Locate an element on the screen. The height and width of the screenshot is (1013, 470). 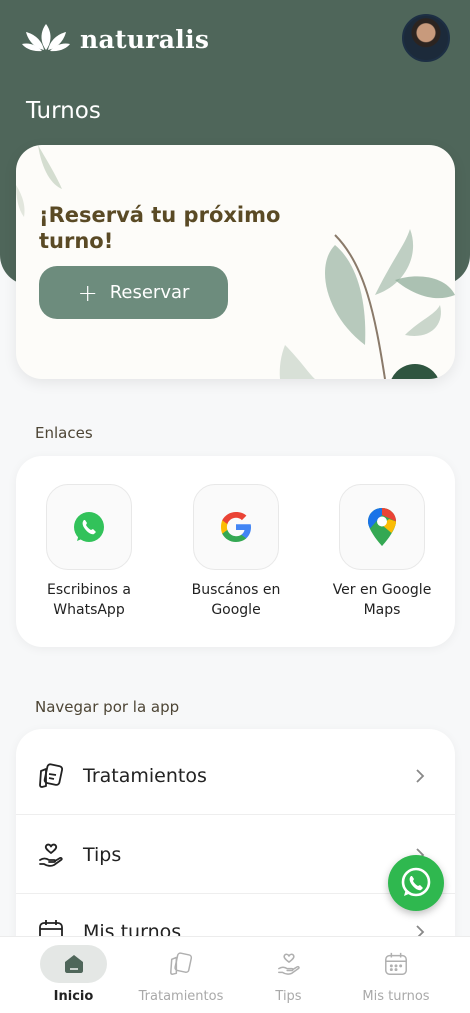
page-title: Turnos is located at coordinates (63, 111).